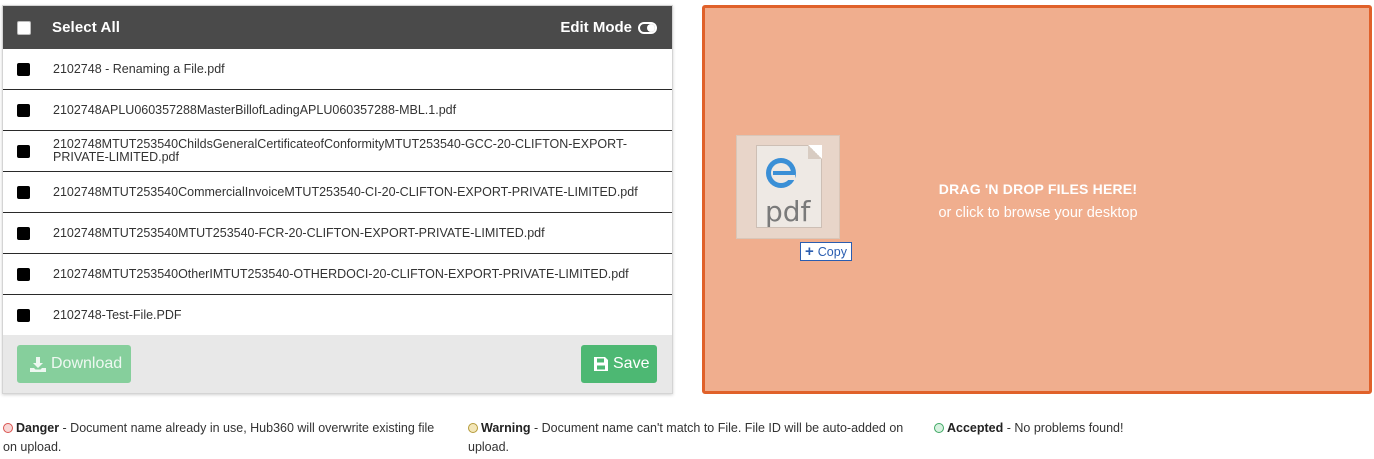 This screenshot has width=1374, height=459. Describe the element at coordinates (975, 428) in the screenshot. I see `legend-accepted-label: Accepted` at that location.